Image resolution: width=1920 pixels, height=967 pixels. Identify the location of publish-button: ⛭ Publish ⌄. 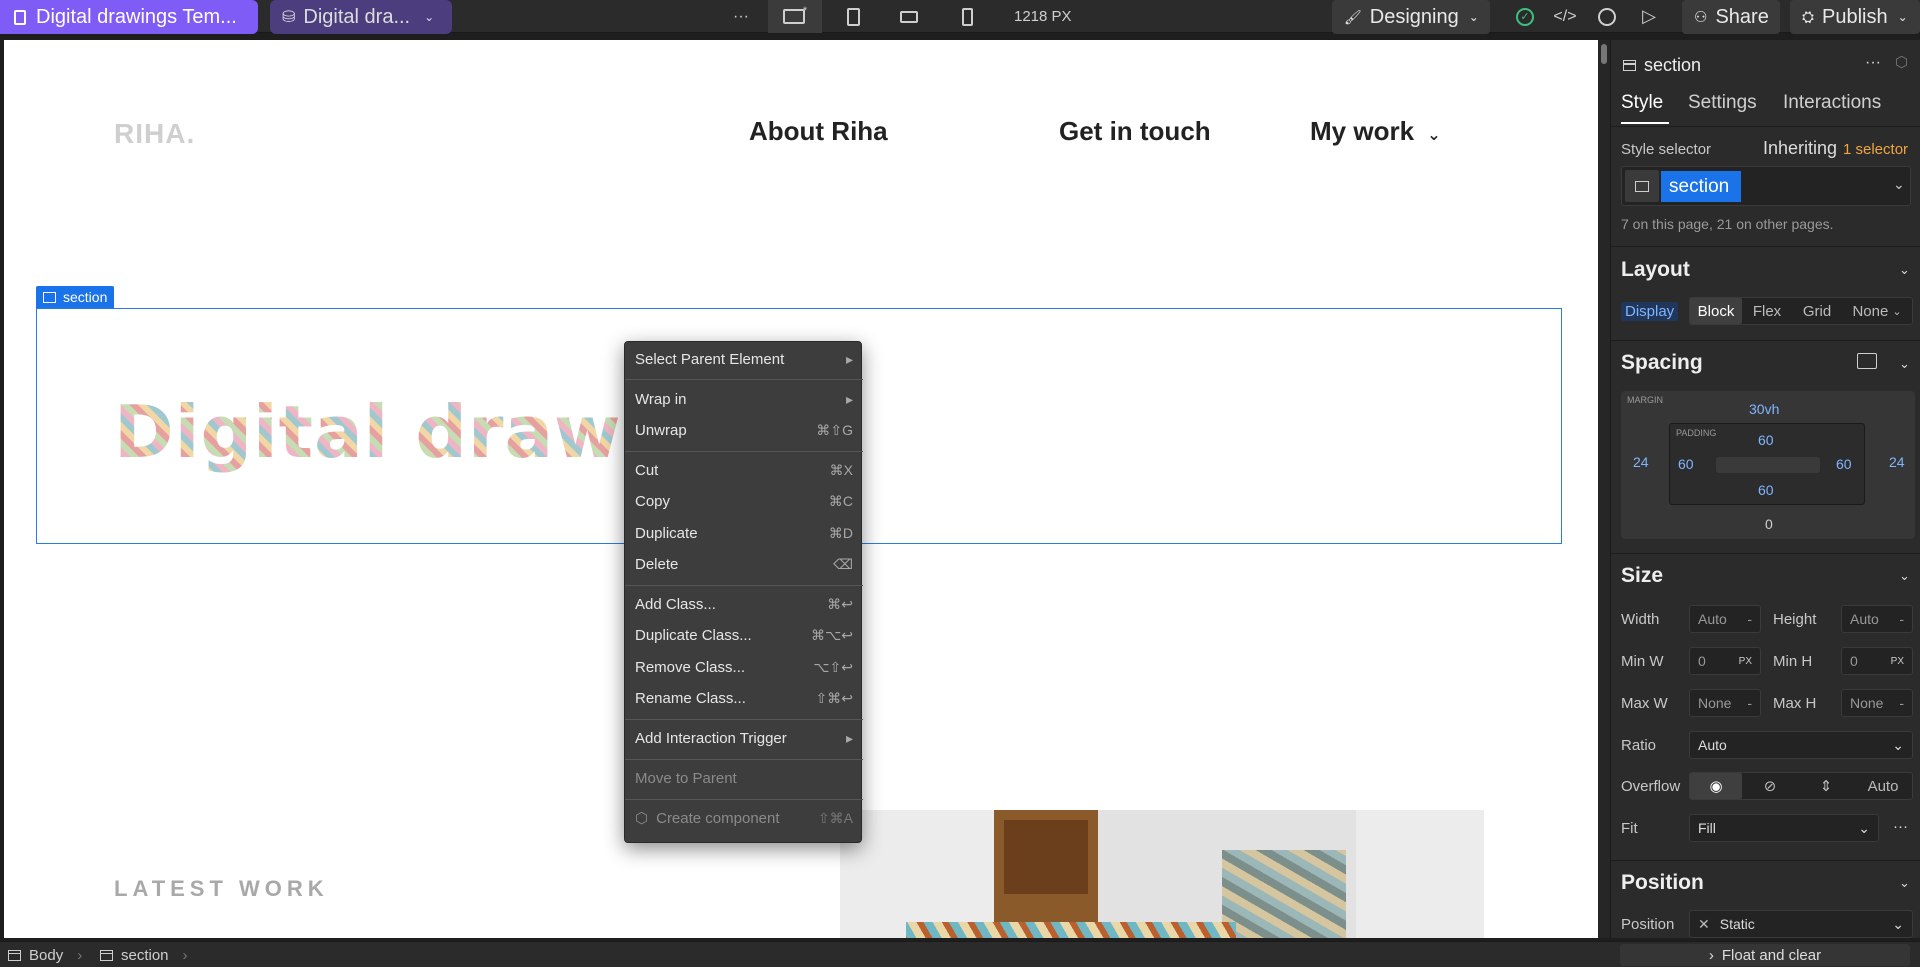
(1855, 17).